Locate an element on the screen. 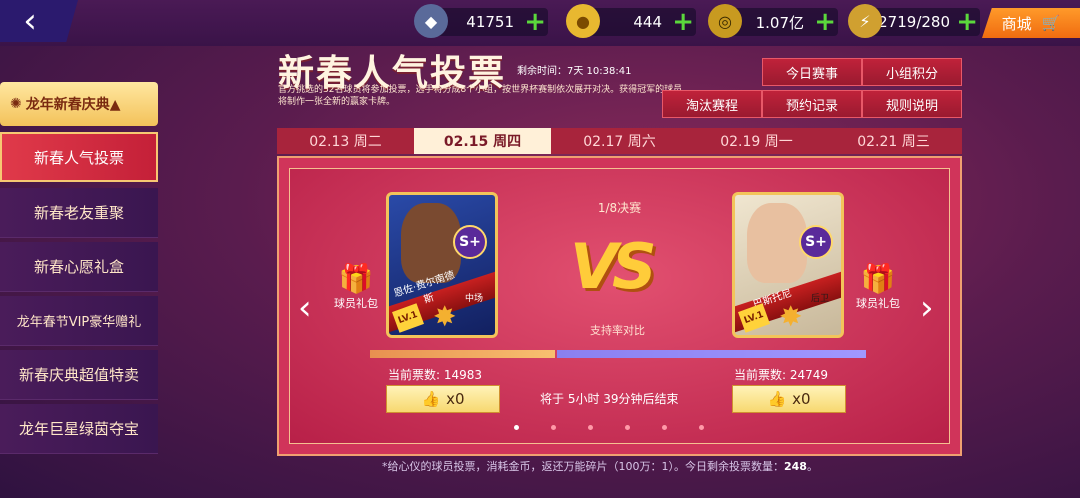  button-label: 预约记录 is located at coordinates (811, 106).